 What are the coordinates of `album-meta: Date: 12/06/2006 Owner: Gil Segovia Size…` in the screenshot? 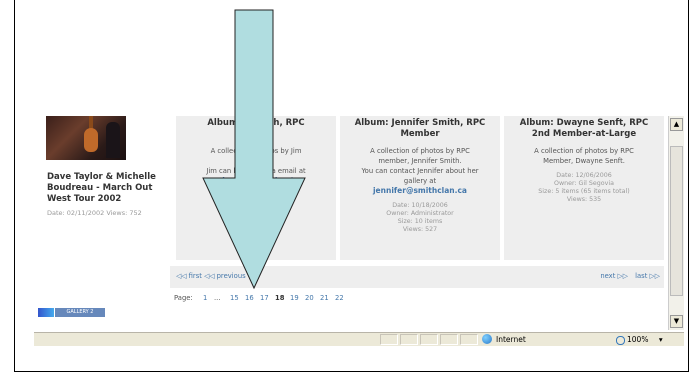 It's located at (584, 188).